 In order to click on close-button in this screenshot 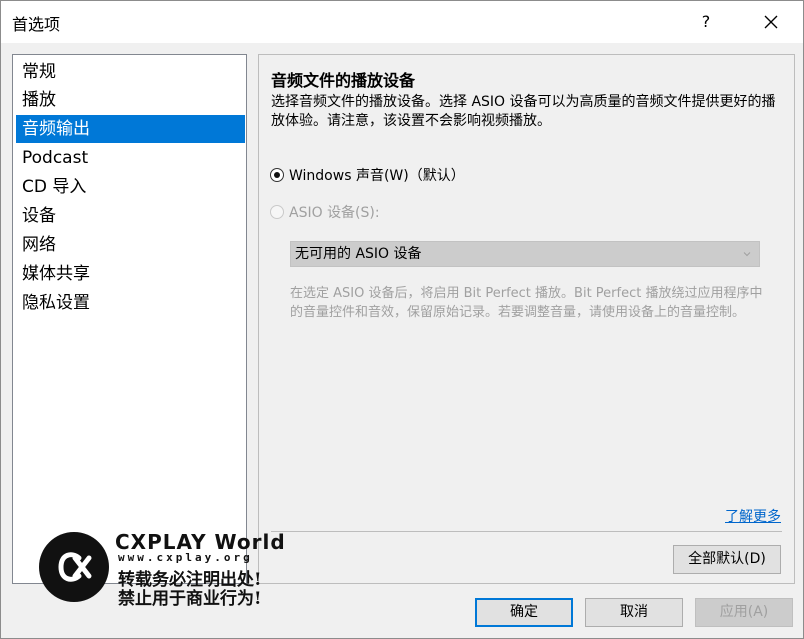, I will do `click(771, 22)`.